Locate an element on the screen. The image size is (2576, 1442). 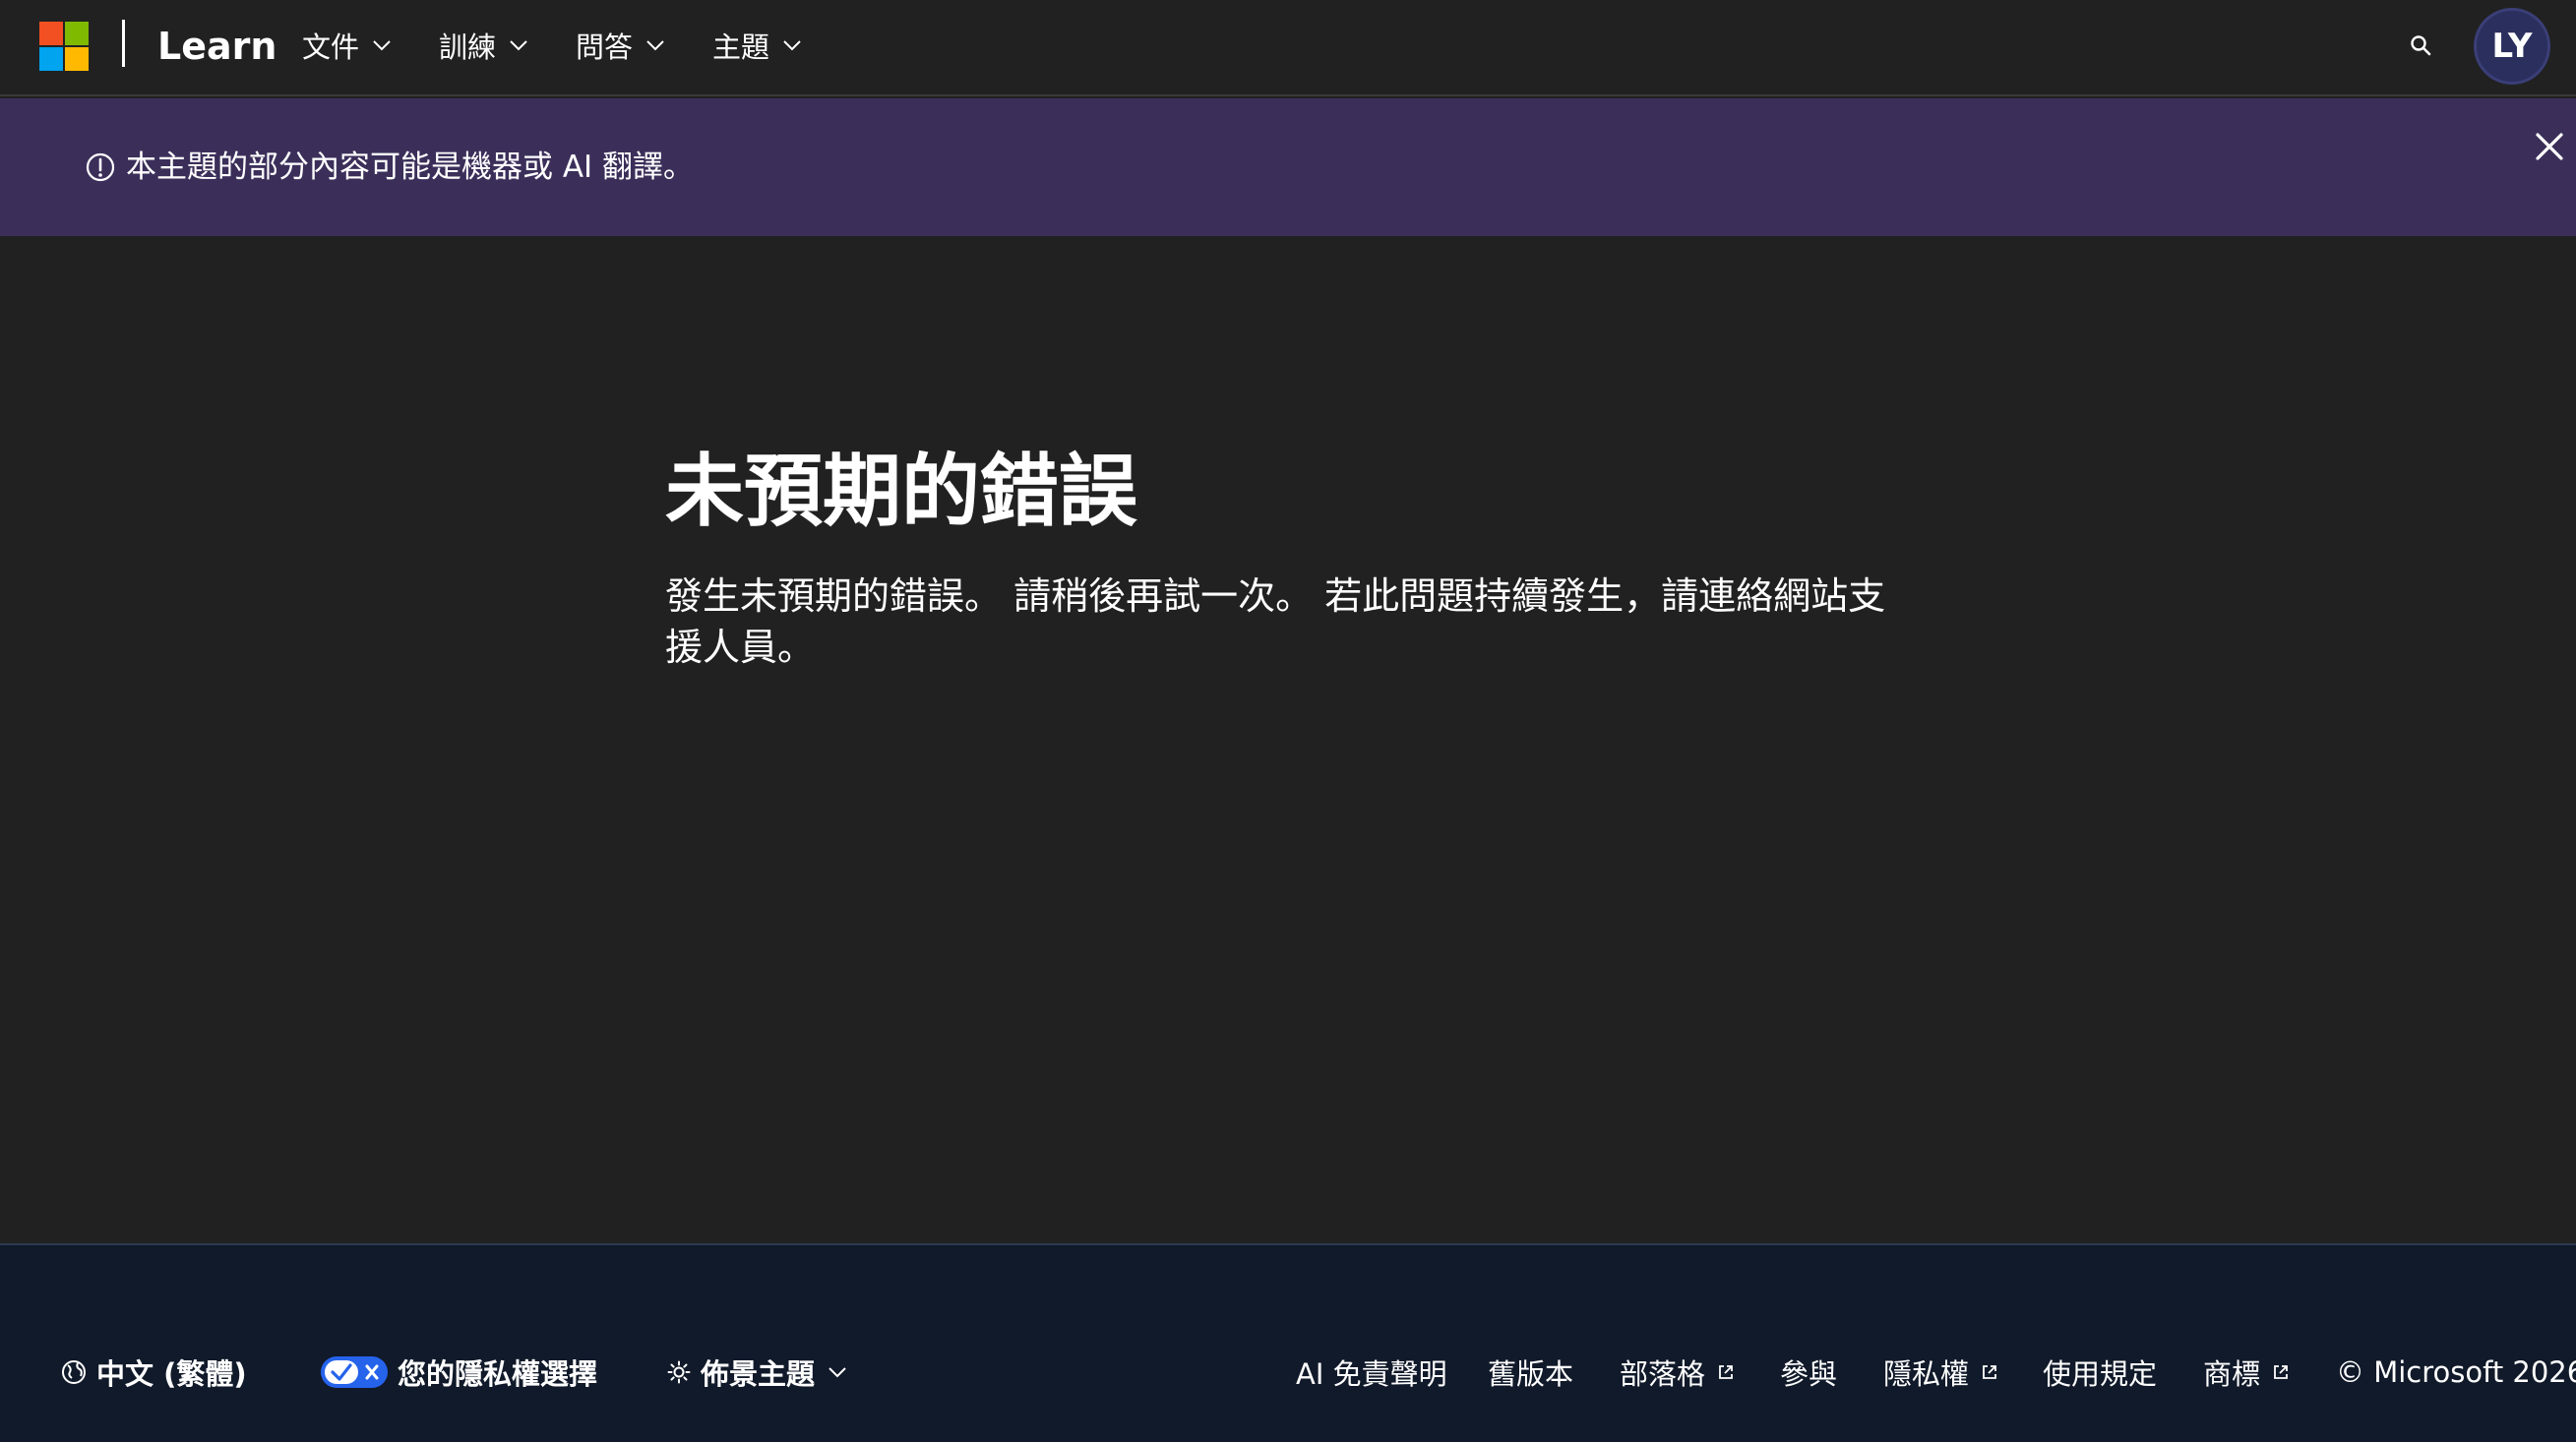
footer-link-blog: 部落格 is located at coordinates (1677, 1372).